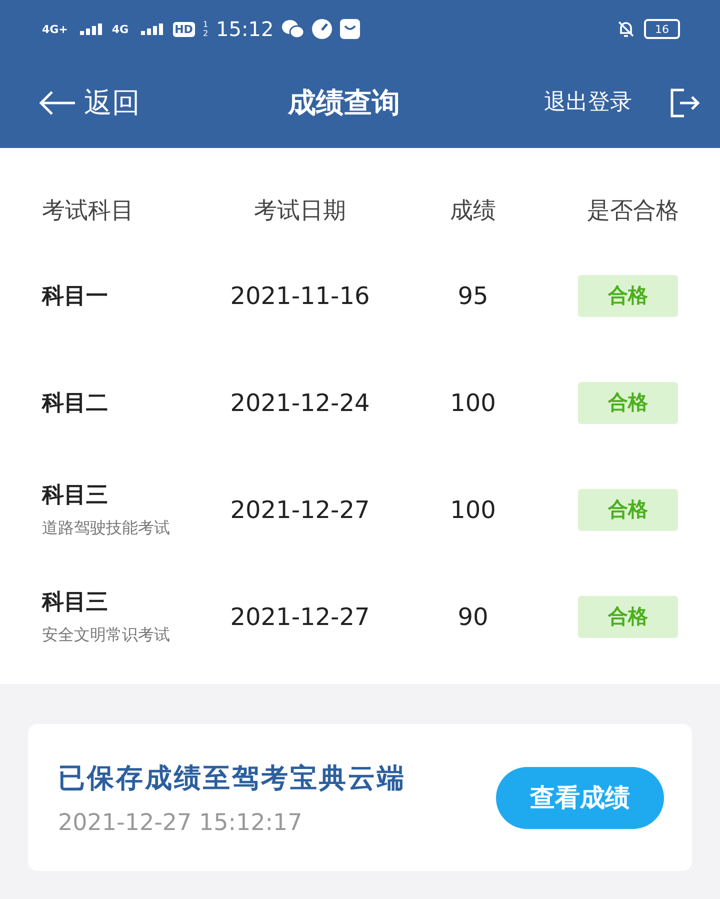 Image resolution: width=720 pixels, height=899 pixels. Describe the element at coordinates (205, 24) in the screenshot. I see `sim-slot-label: 1` at that location.